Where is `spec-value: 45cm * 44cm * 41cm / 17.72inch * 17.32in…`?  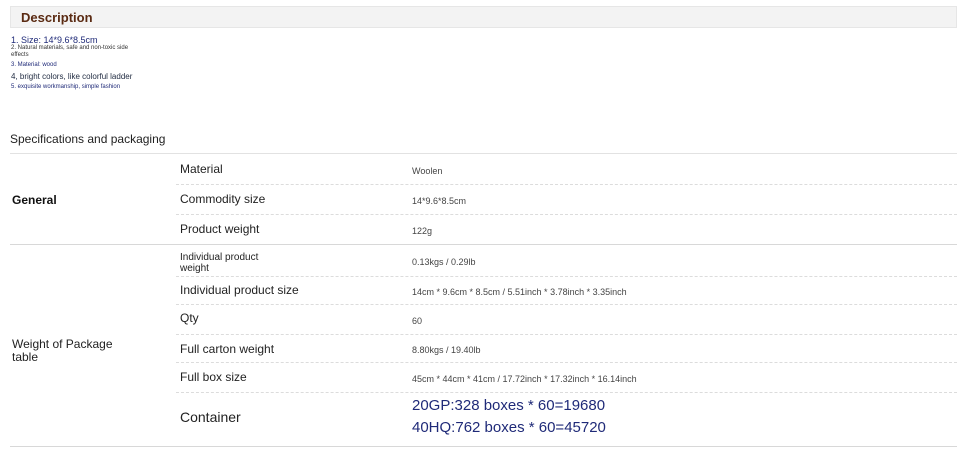 spec-value: 45cm * 44cm * 41cm / 17.72inch * 17.32in… is located at coordinates (524, 379).